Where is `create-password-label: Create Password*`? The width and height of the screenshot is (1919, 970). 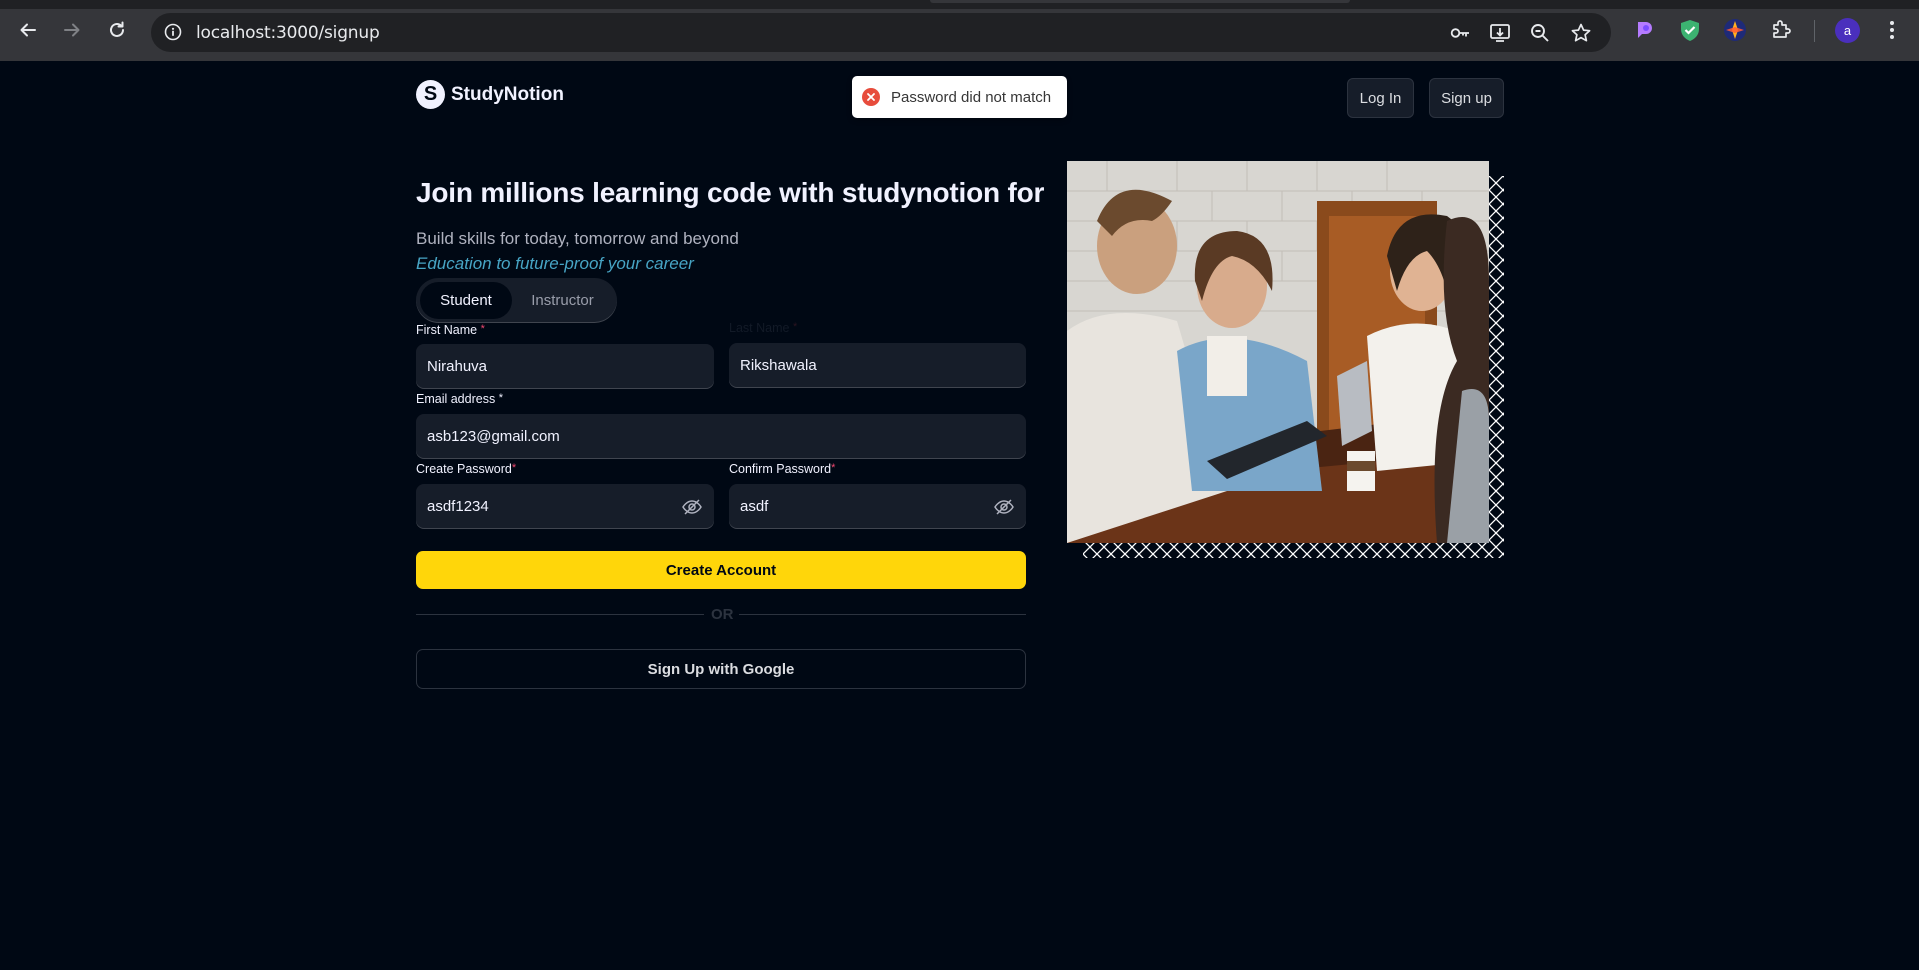 create-password-label: Create Password* is located at coordinates (466, 469).